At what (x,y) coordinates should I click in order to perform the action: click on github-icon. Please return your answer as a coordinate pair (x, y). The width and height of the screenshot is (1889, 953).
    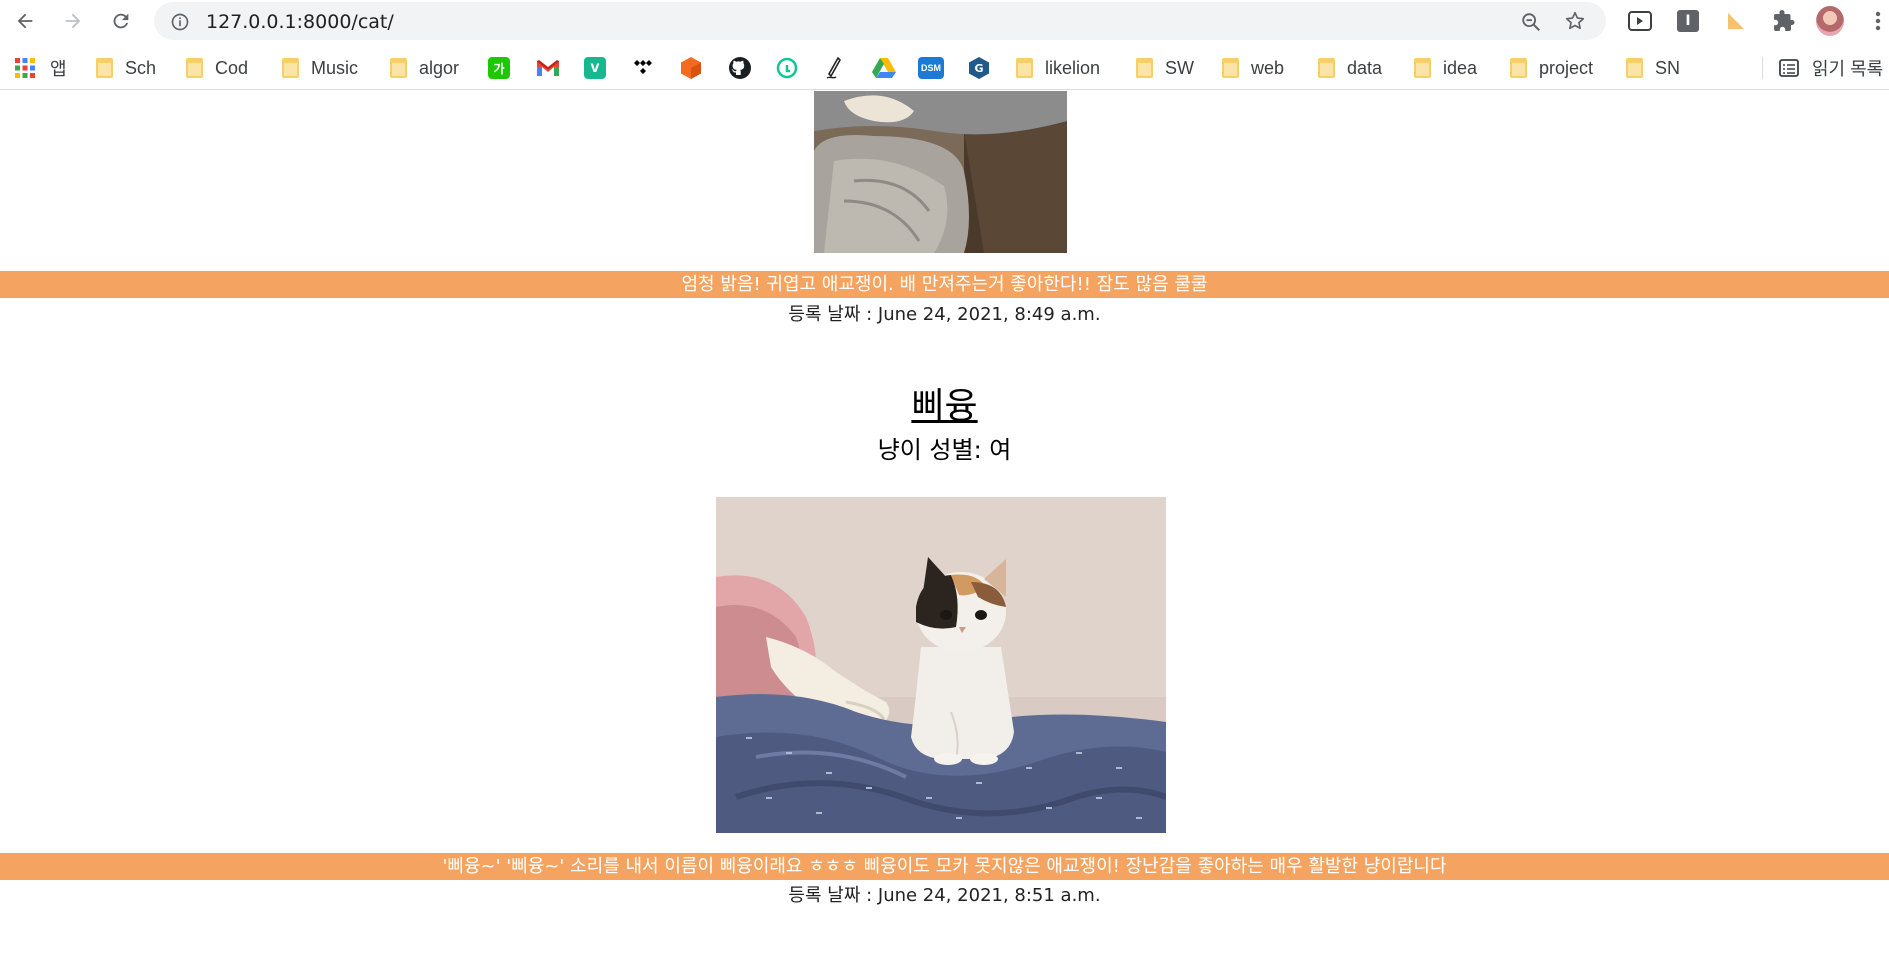
    Looking at the image, I should click on (740, 68).